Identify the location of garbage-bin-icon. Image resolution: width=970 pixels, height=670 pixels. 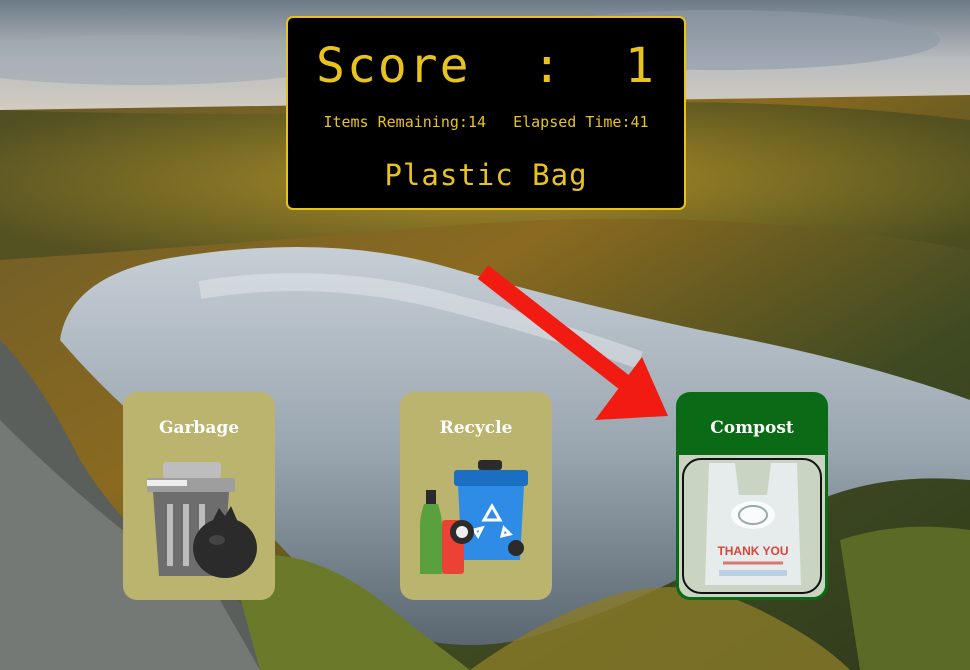
(202, 520).